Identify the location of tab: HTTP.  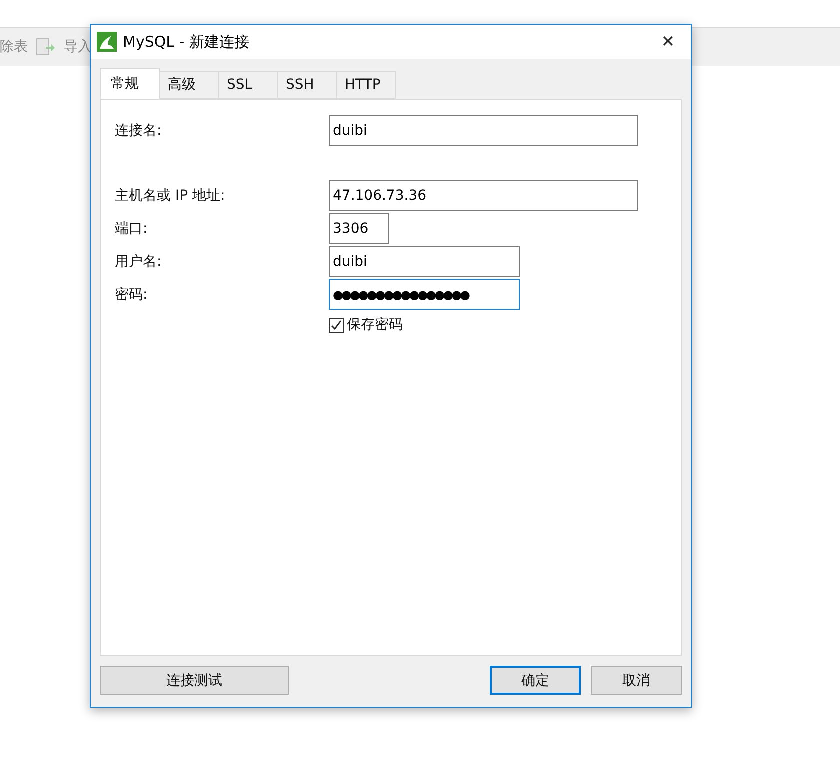
(366, 85).